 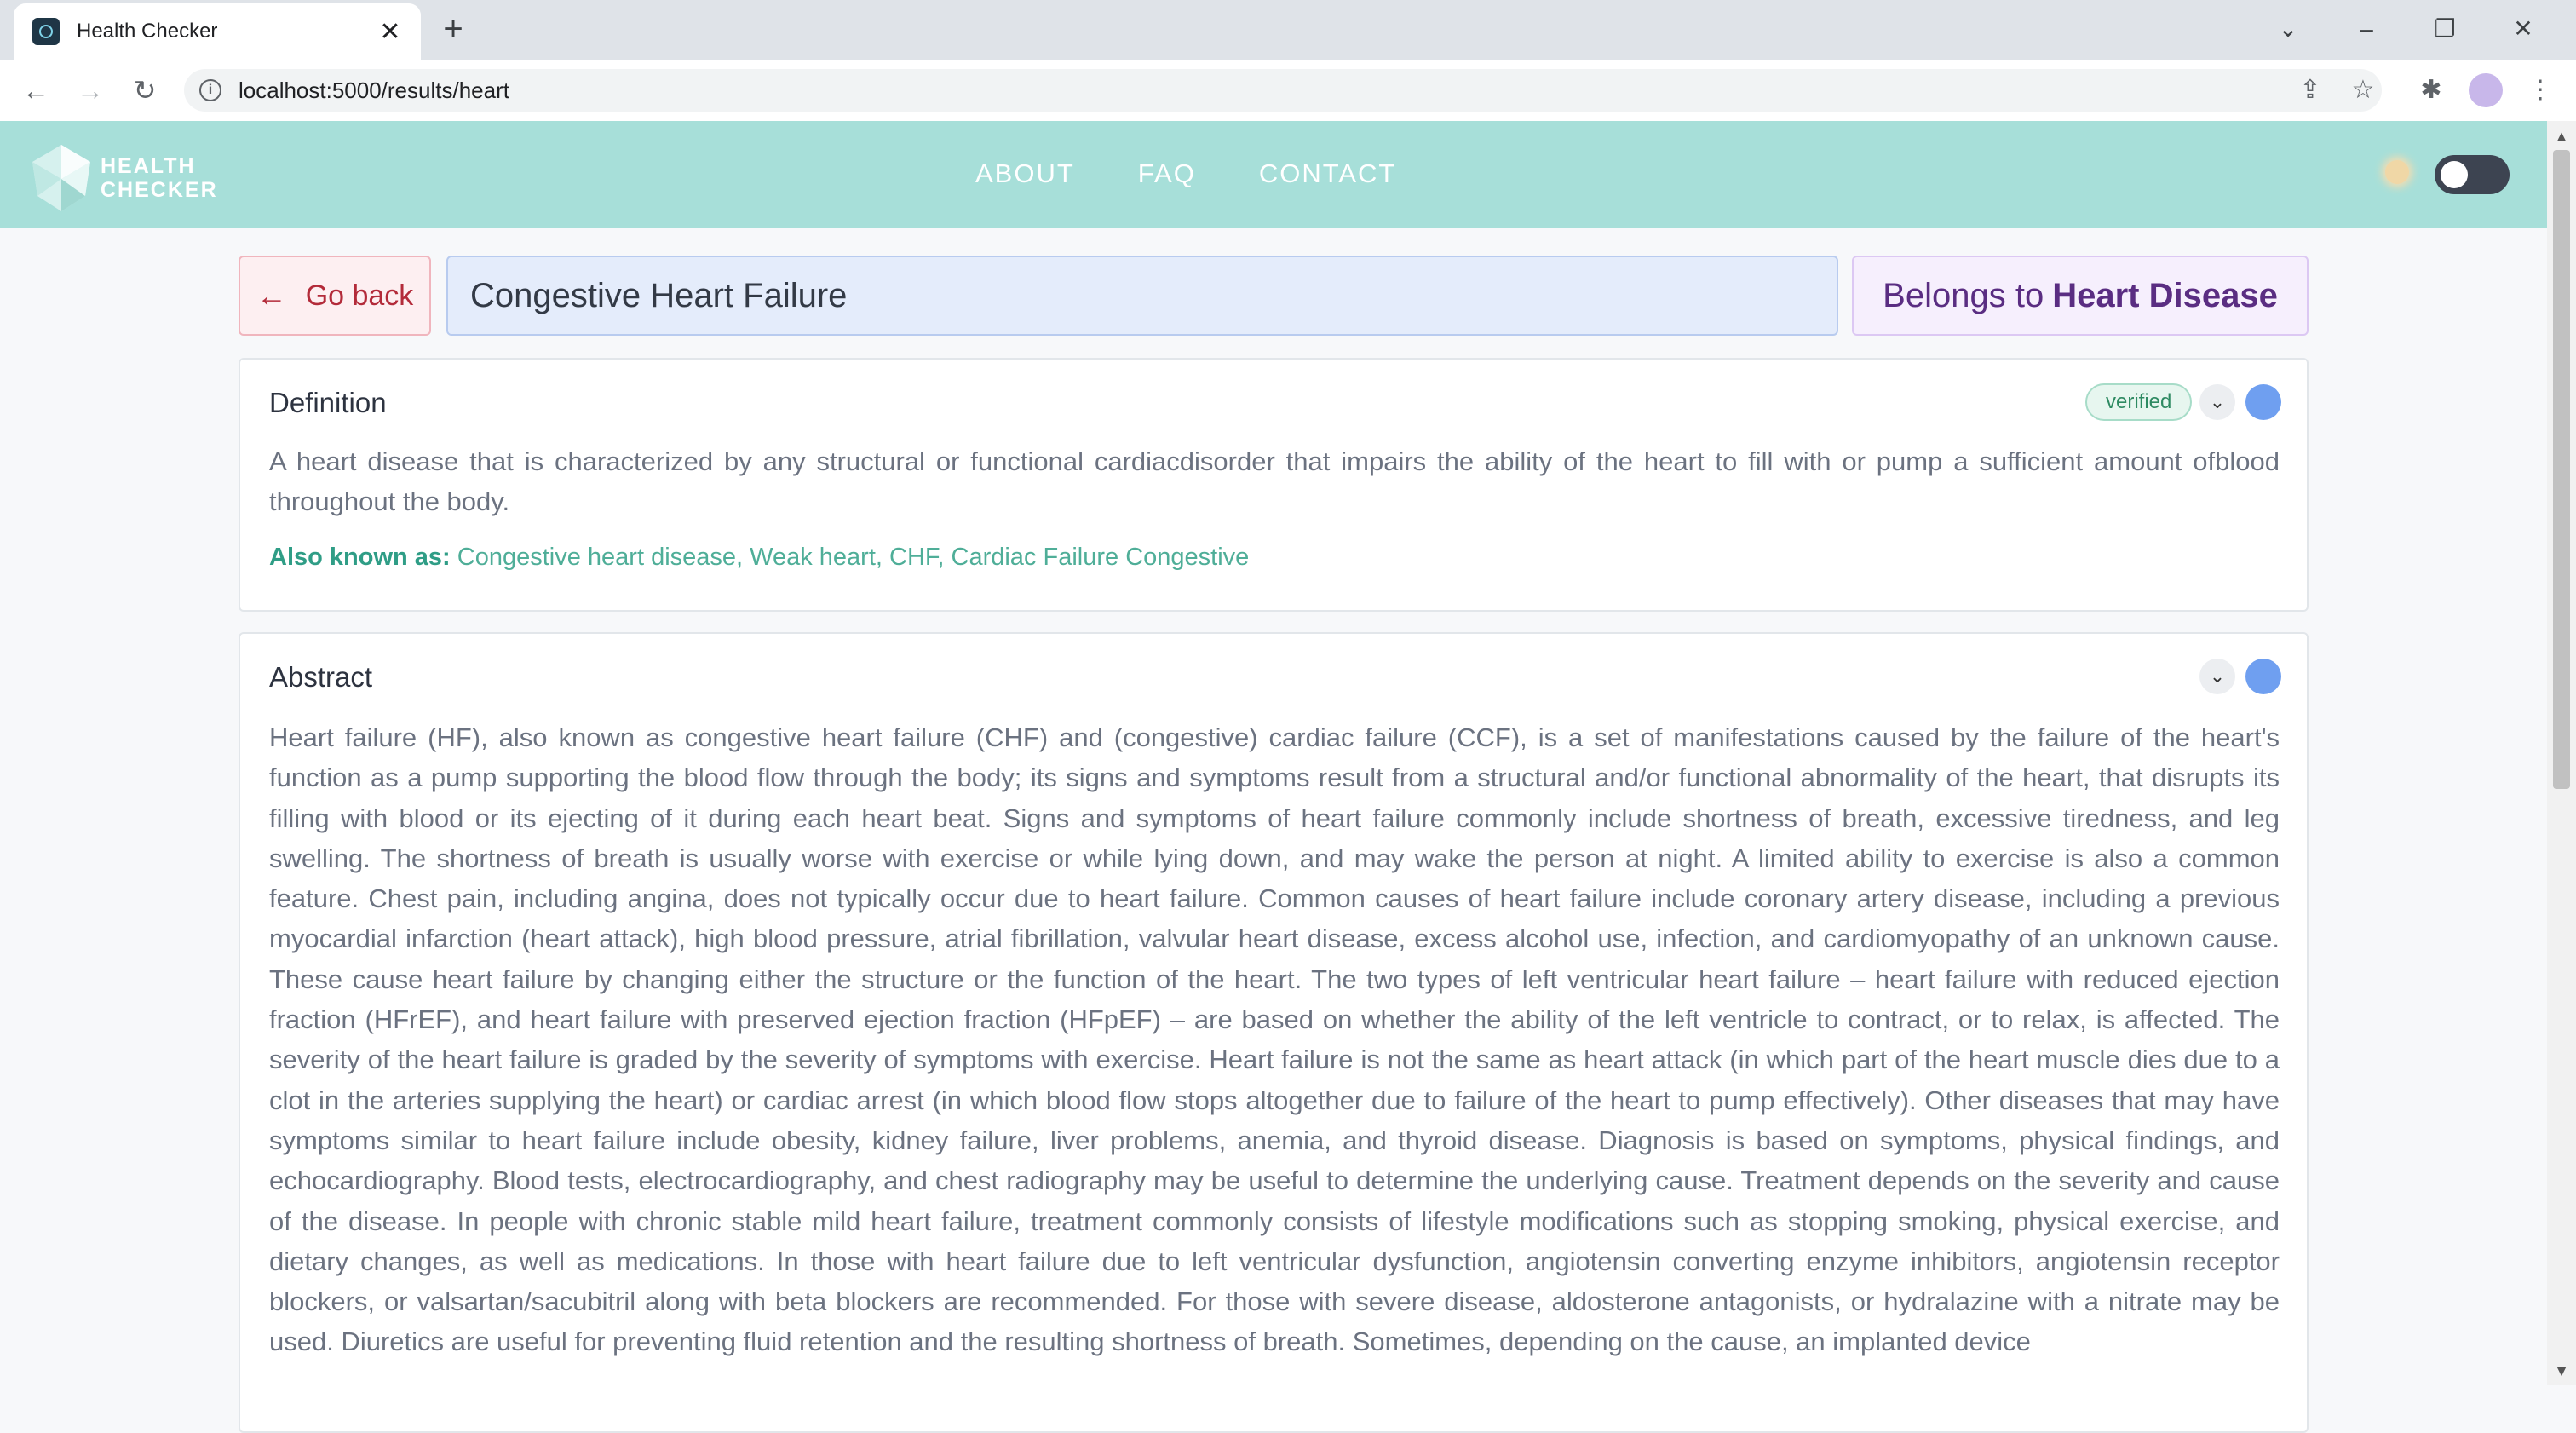 What do you see at coordinates (2165, 295) in the screenshot?
I see `category-name: Heart Disease` at bounding box center [2165, 295].